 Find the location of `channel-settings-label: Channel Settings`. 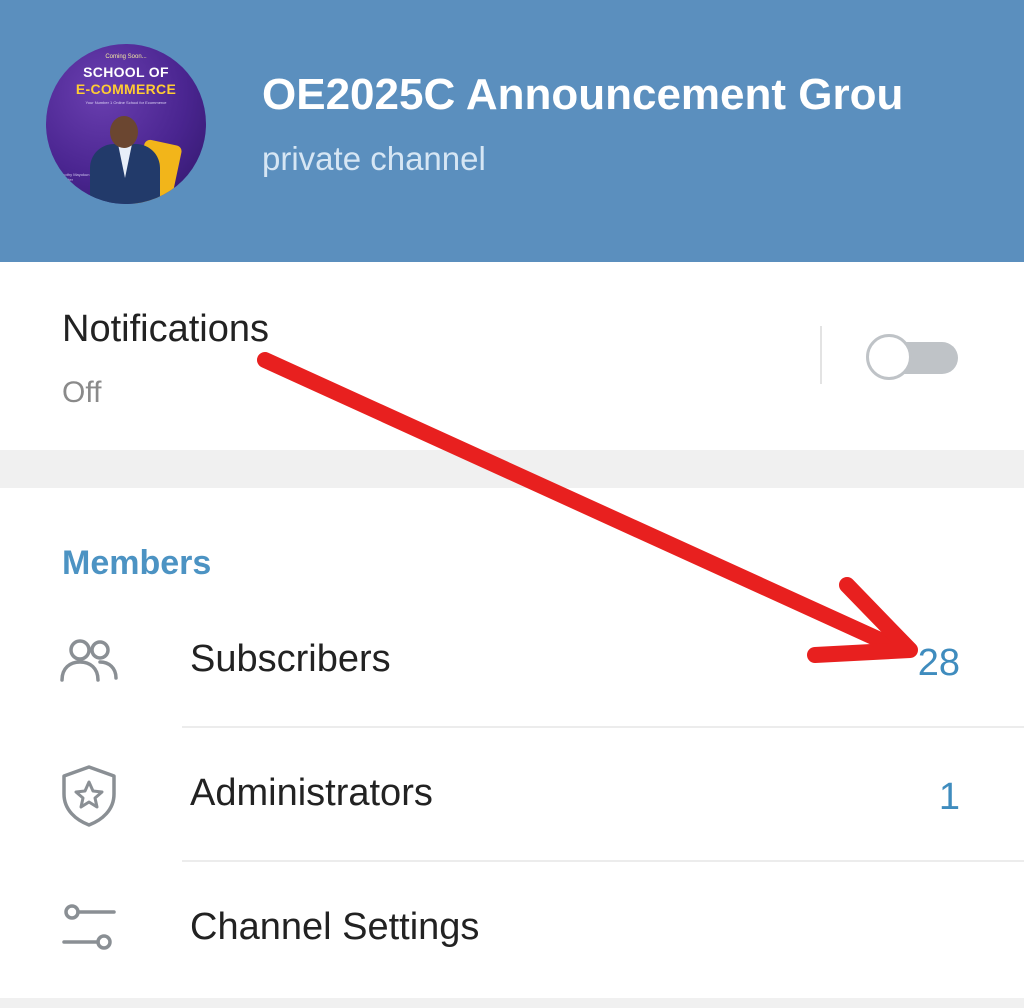

channel-settings-label: Channel Settings is located at coordinates (335, 927).